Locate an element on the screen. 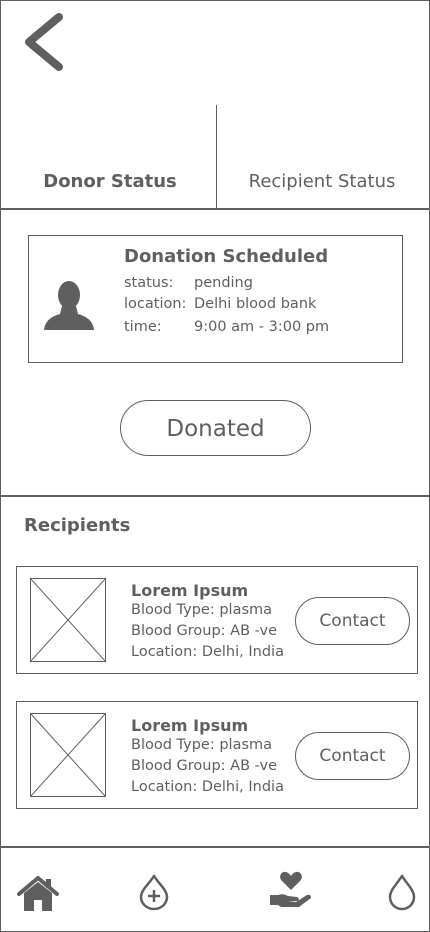 The width and height of the screenshot is (430, 932). tabs-divider is located at coordinates (216, 157).